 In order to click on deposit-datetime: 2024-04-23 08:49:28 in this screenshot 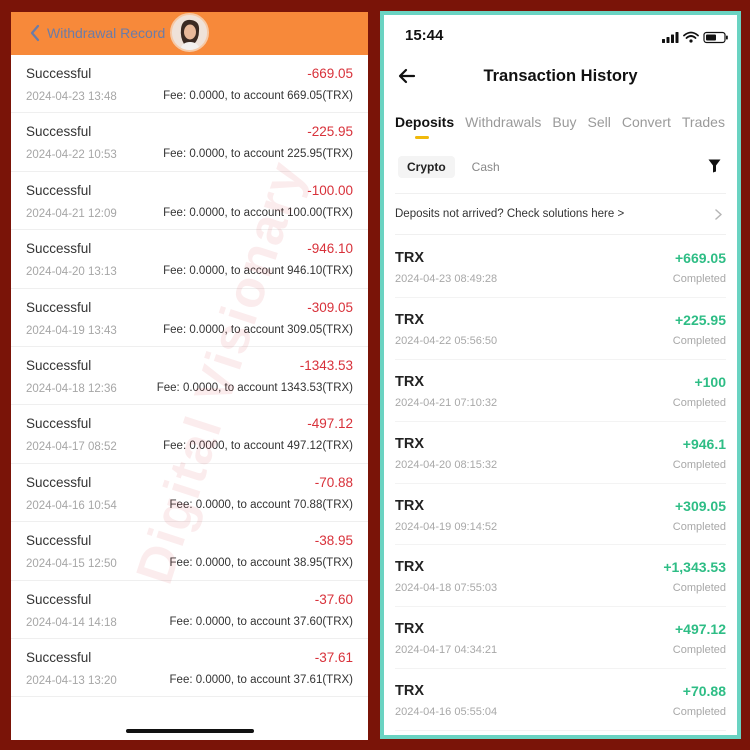, I will do `click(446, 279)`.